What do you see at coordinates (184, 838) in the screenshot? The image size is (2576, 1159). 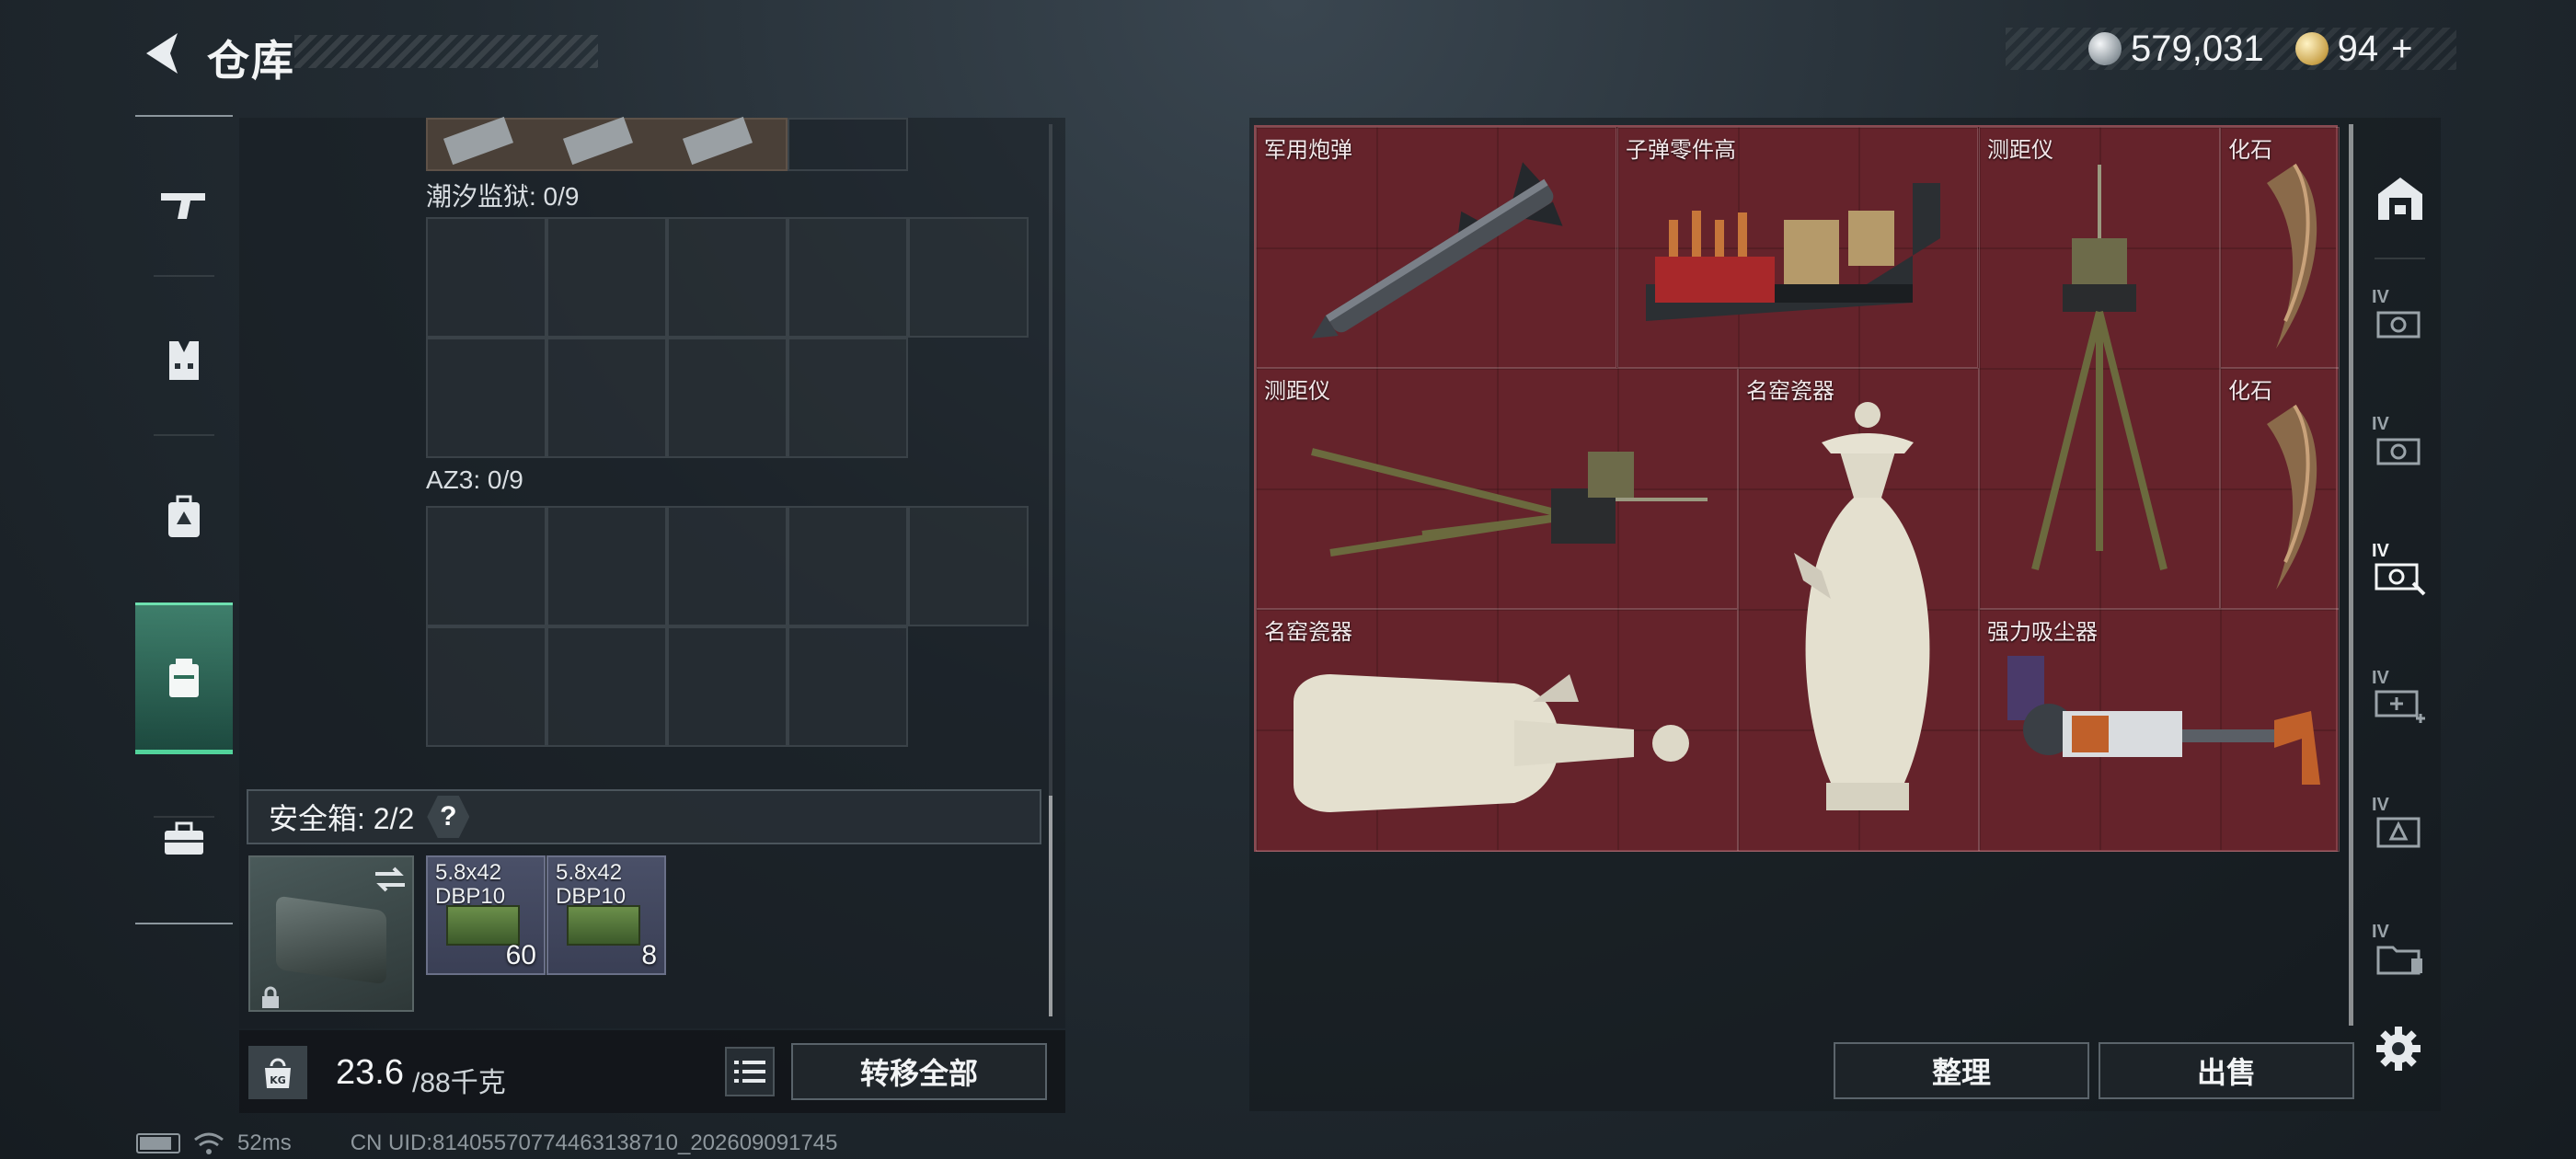 I see `category-toolbox` at bounding box center [184, 838].